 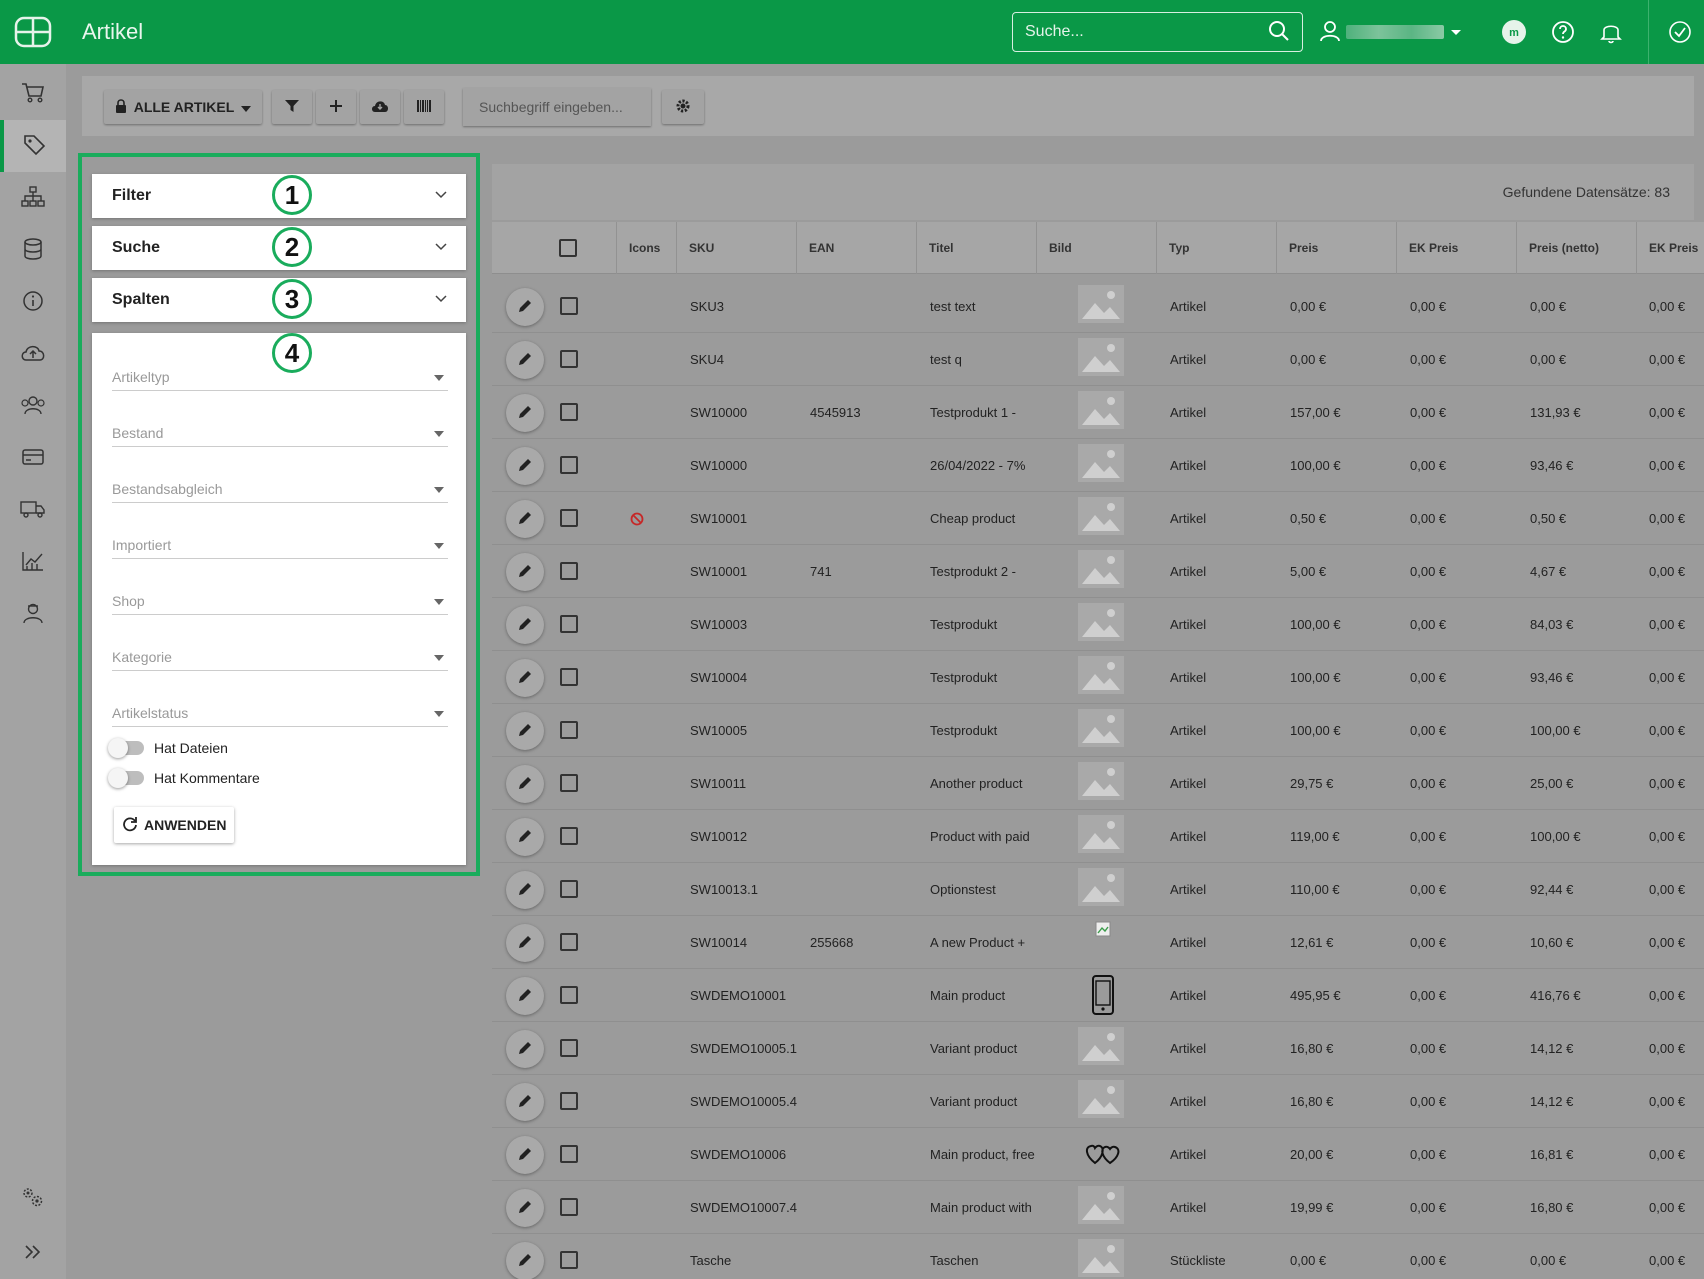 I want to click on app-logo-icon, so click(x=33, y=32).